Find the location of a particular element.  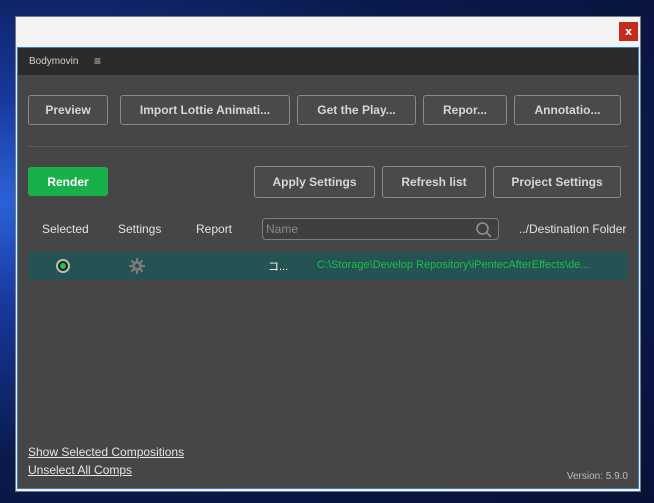

window-titlebar: x is located at coordinates (328, 32).